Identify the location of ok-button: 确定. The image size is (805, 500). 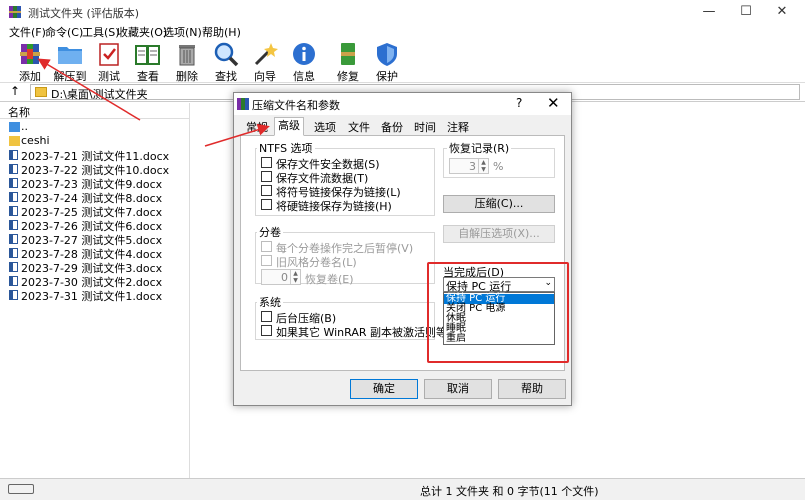
(384, 389).